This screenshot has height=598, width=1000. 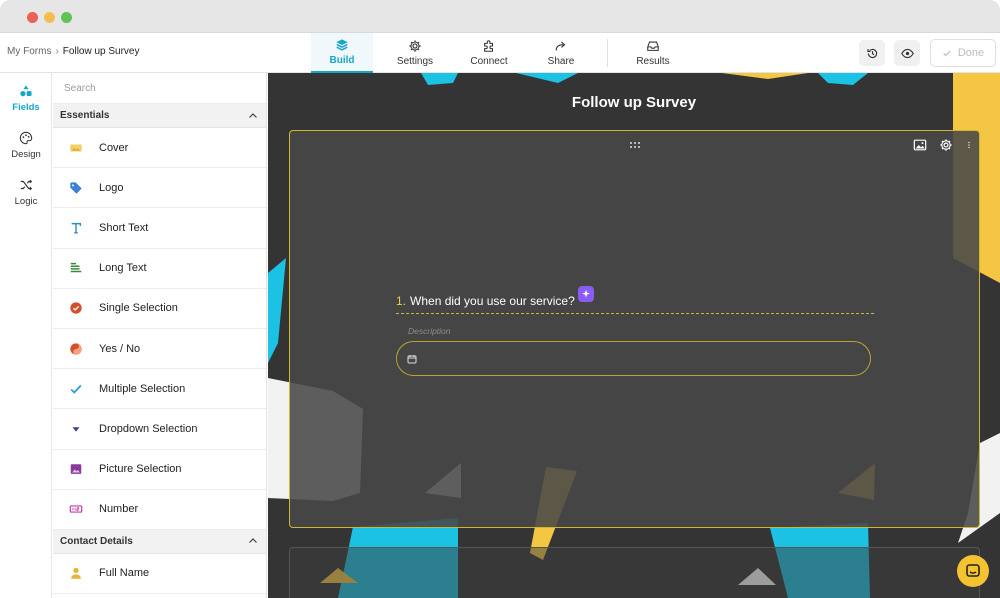 What do you see at coordinates (138, 308) in the screenshot?
I see `field-item-label: Single Selection` at bounding box center [138, 308].